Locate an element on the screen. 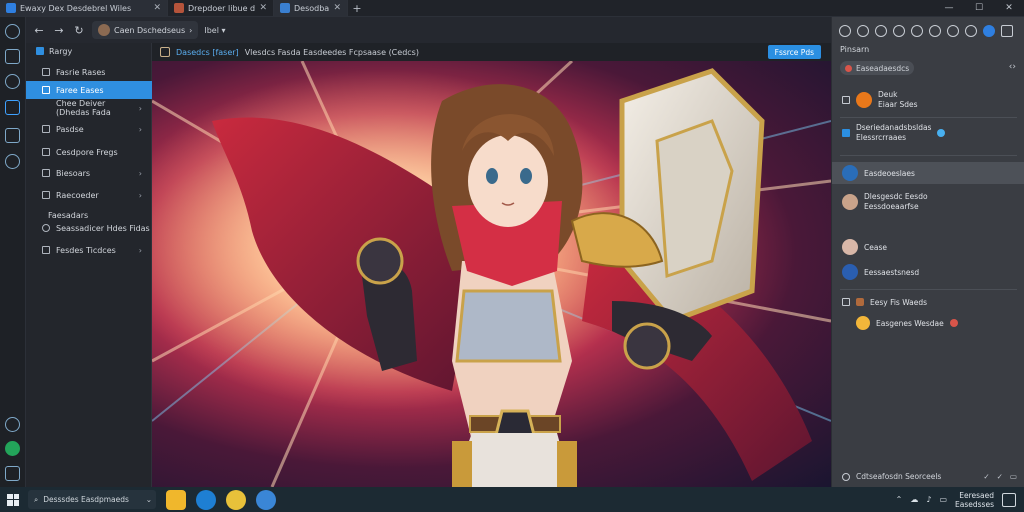  list-item-title: Dseriedanadsbsldas is located at coordinates (894, 127).